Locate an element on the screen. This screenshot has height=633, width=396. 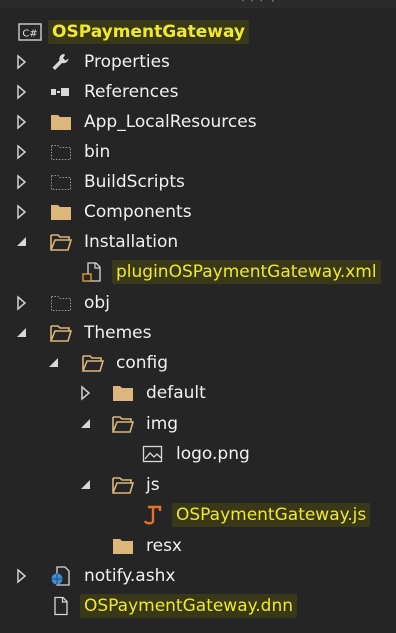
tree-item-properties: Properties is located at coordinates (198, 62).